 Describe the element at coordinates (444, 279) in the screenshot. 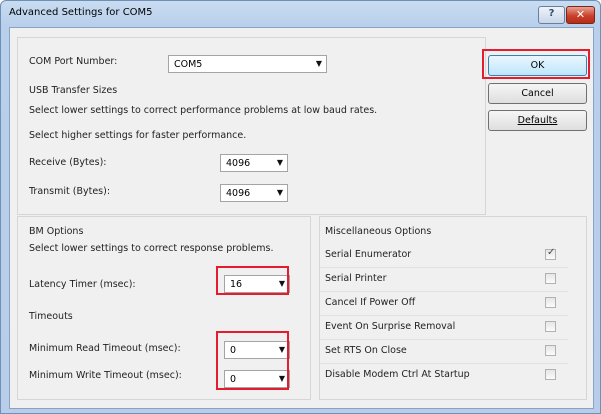

I see `option-serial-printer: Serial Printer` at that location.